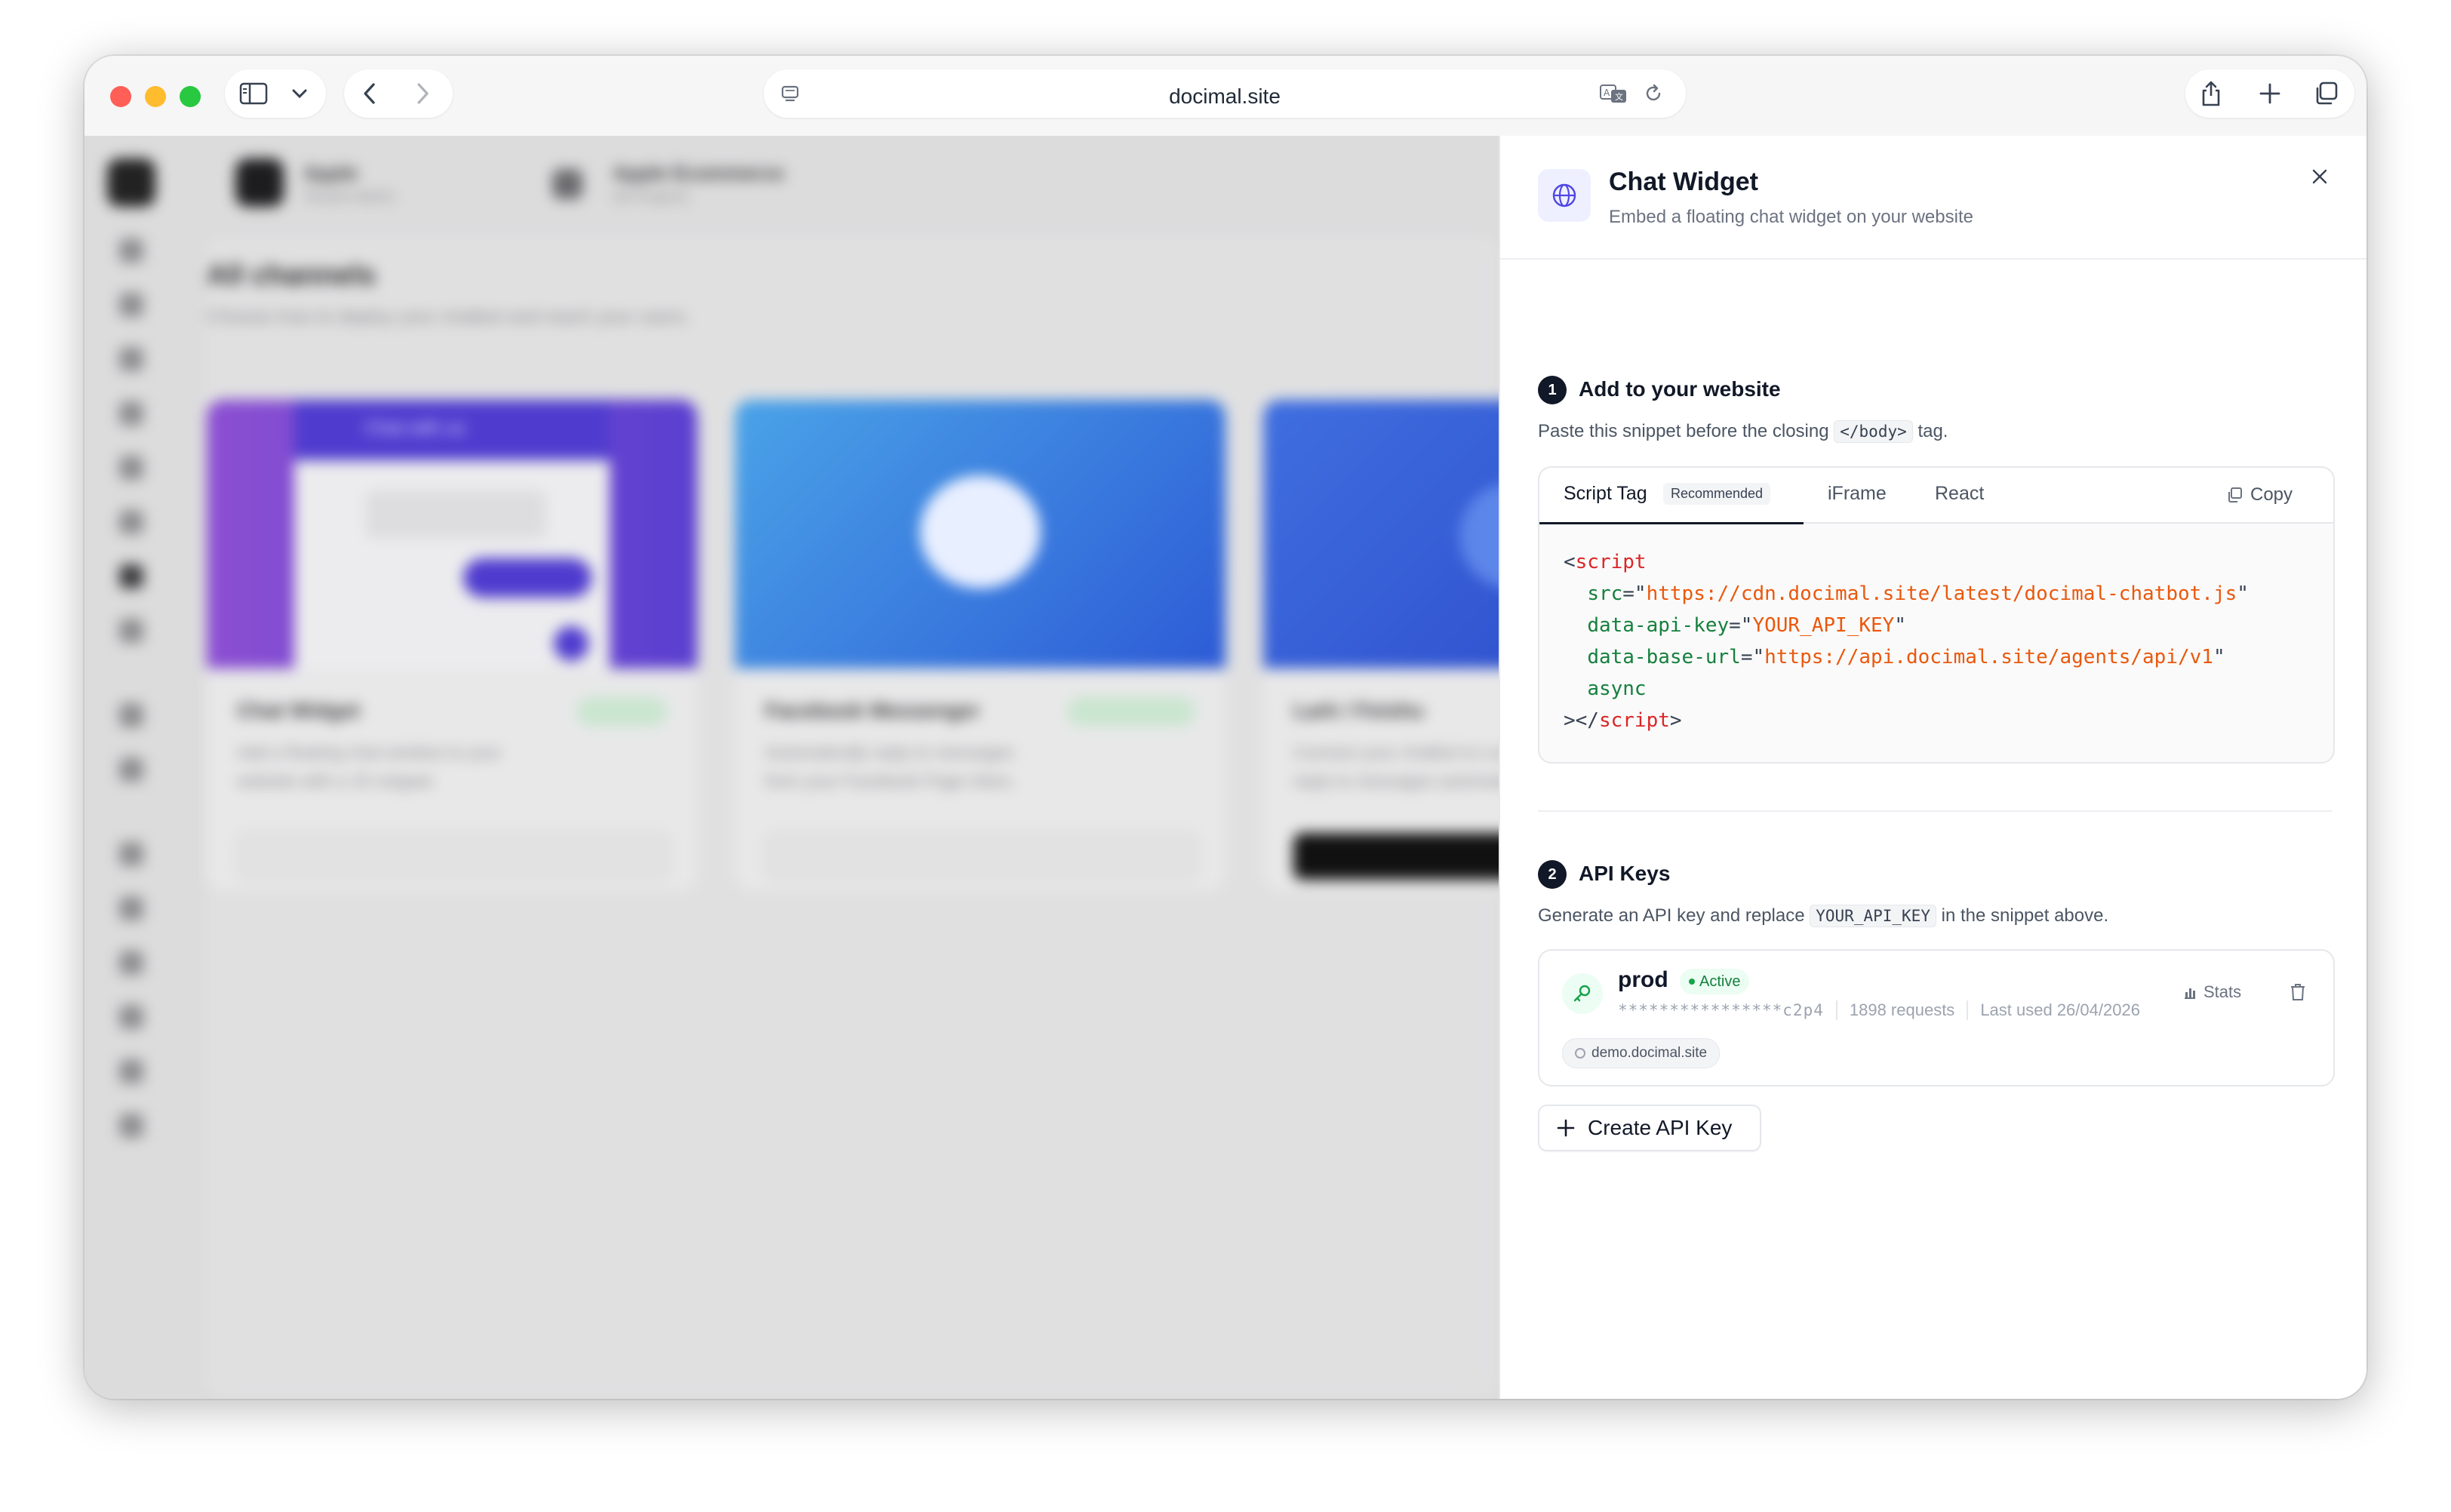 This screenshot has height=1512, width=2451. What do you see at coordinates (1617, 689) in the screenshot?
I see `code-line: async` at bounding box center [1617, 689].